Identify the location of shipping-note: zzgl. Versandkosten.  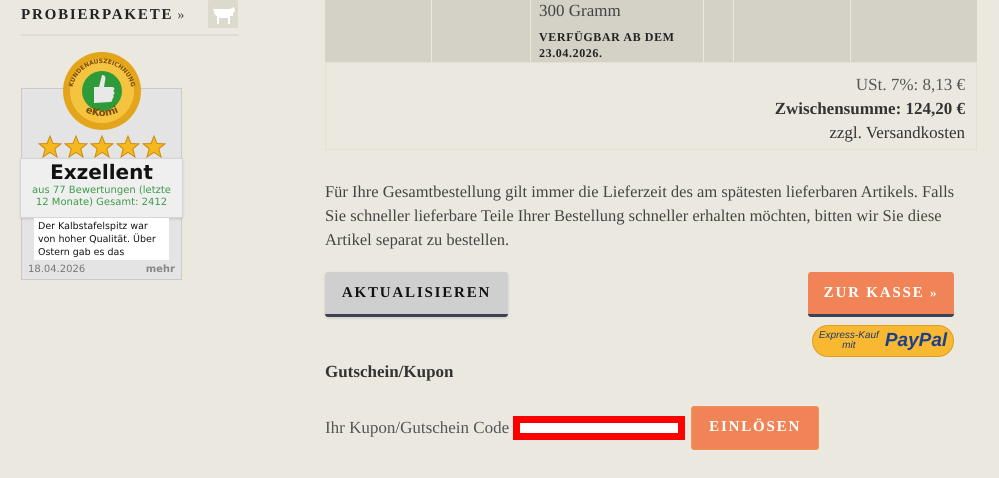
(897, 133).